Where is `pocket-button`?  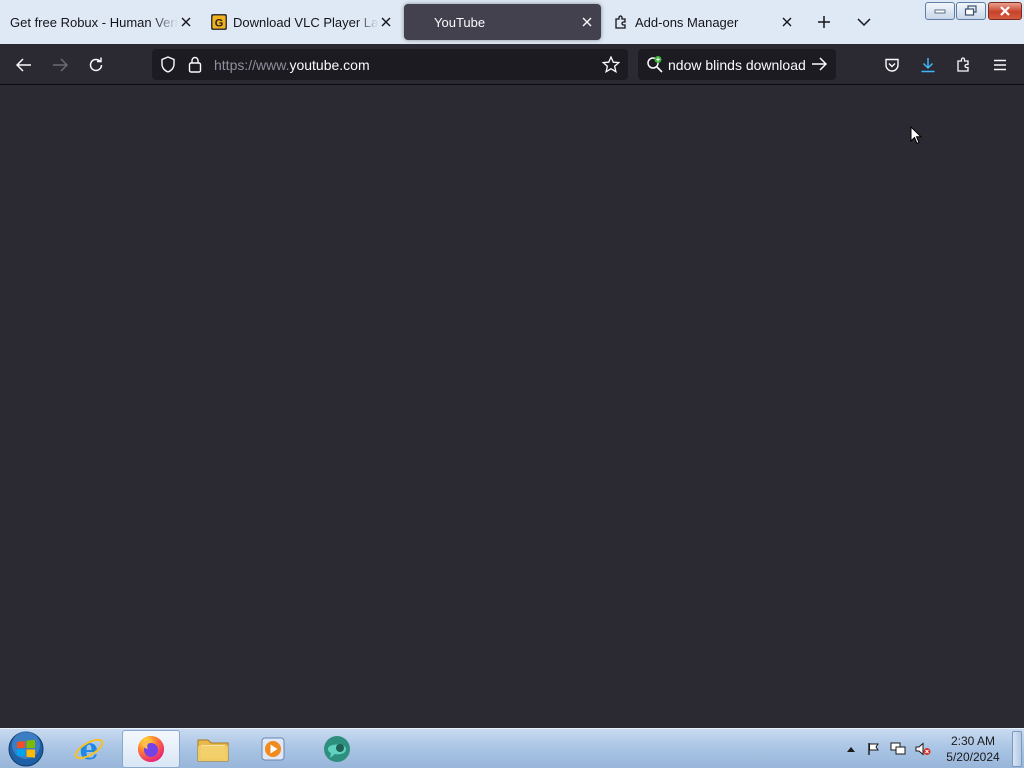 pocket-button is located at coordinates (892, 65).